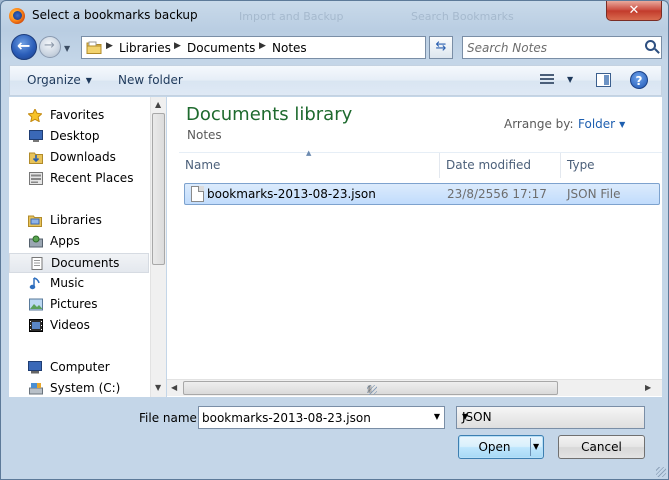  What do you see at coordinates (150, 80) in the screenshot?
I see `new-folder-button: New folder` at bounding box center [150, 80].